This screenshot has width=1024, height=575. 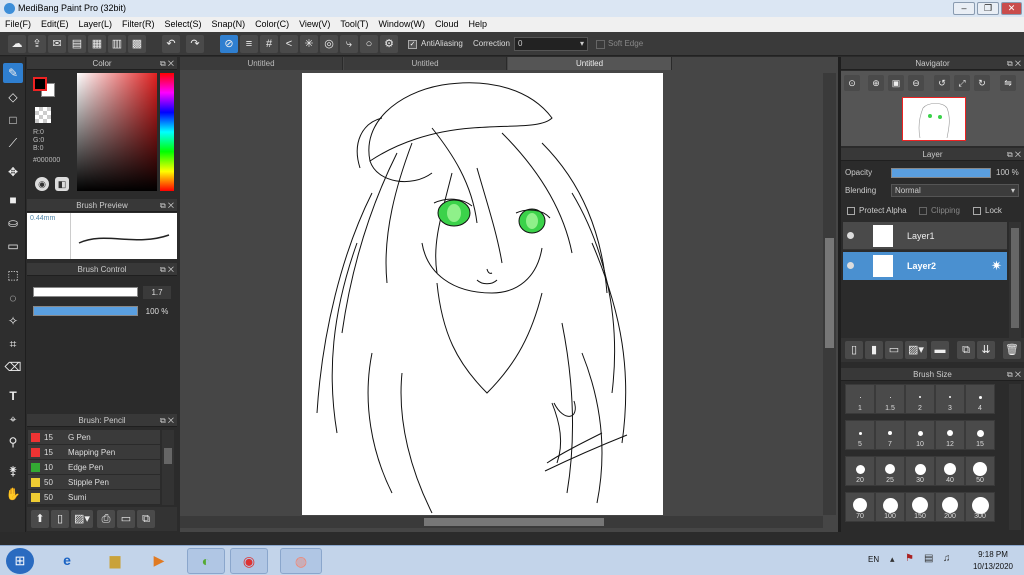 I want to click on brush-size-slider, so click(x=85, y=292).